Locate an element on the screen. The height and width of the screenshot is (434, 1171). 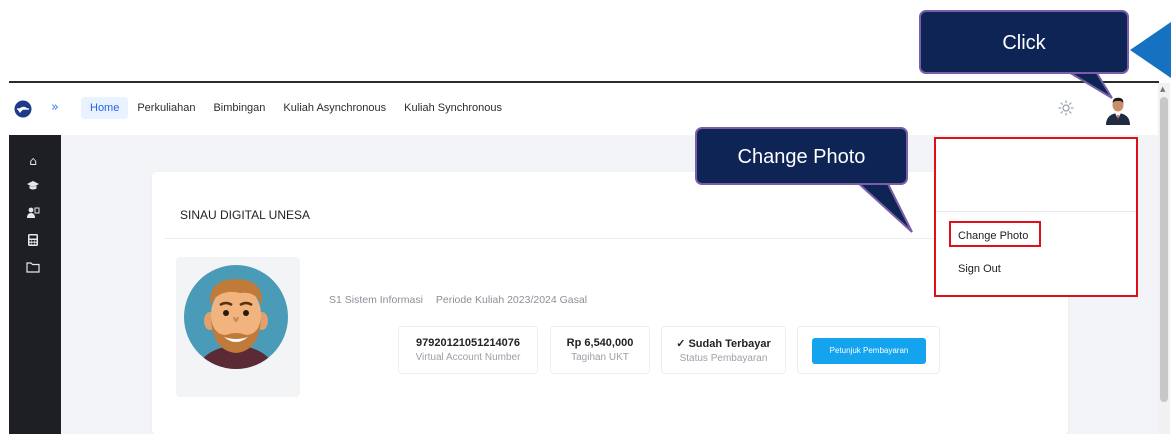
change-photo-callout: Change Photo is located at coordinates (801, 156).